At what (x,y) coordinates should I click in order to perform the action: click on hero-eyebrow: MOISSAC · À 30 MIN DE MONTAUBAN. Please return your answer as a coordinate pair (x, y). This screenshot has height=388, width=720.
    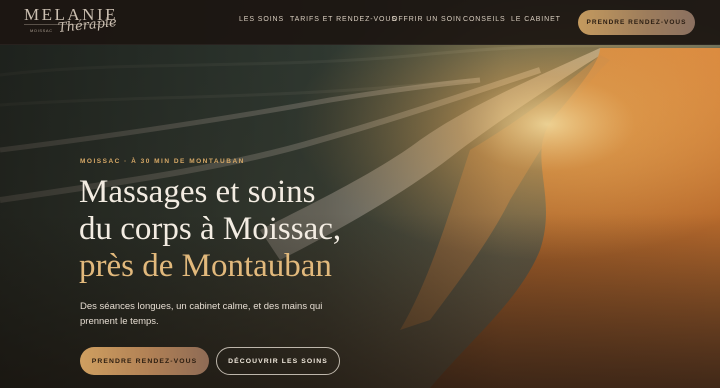
    Looking at the image, I should click on (162, 161).